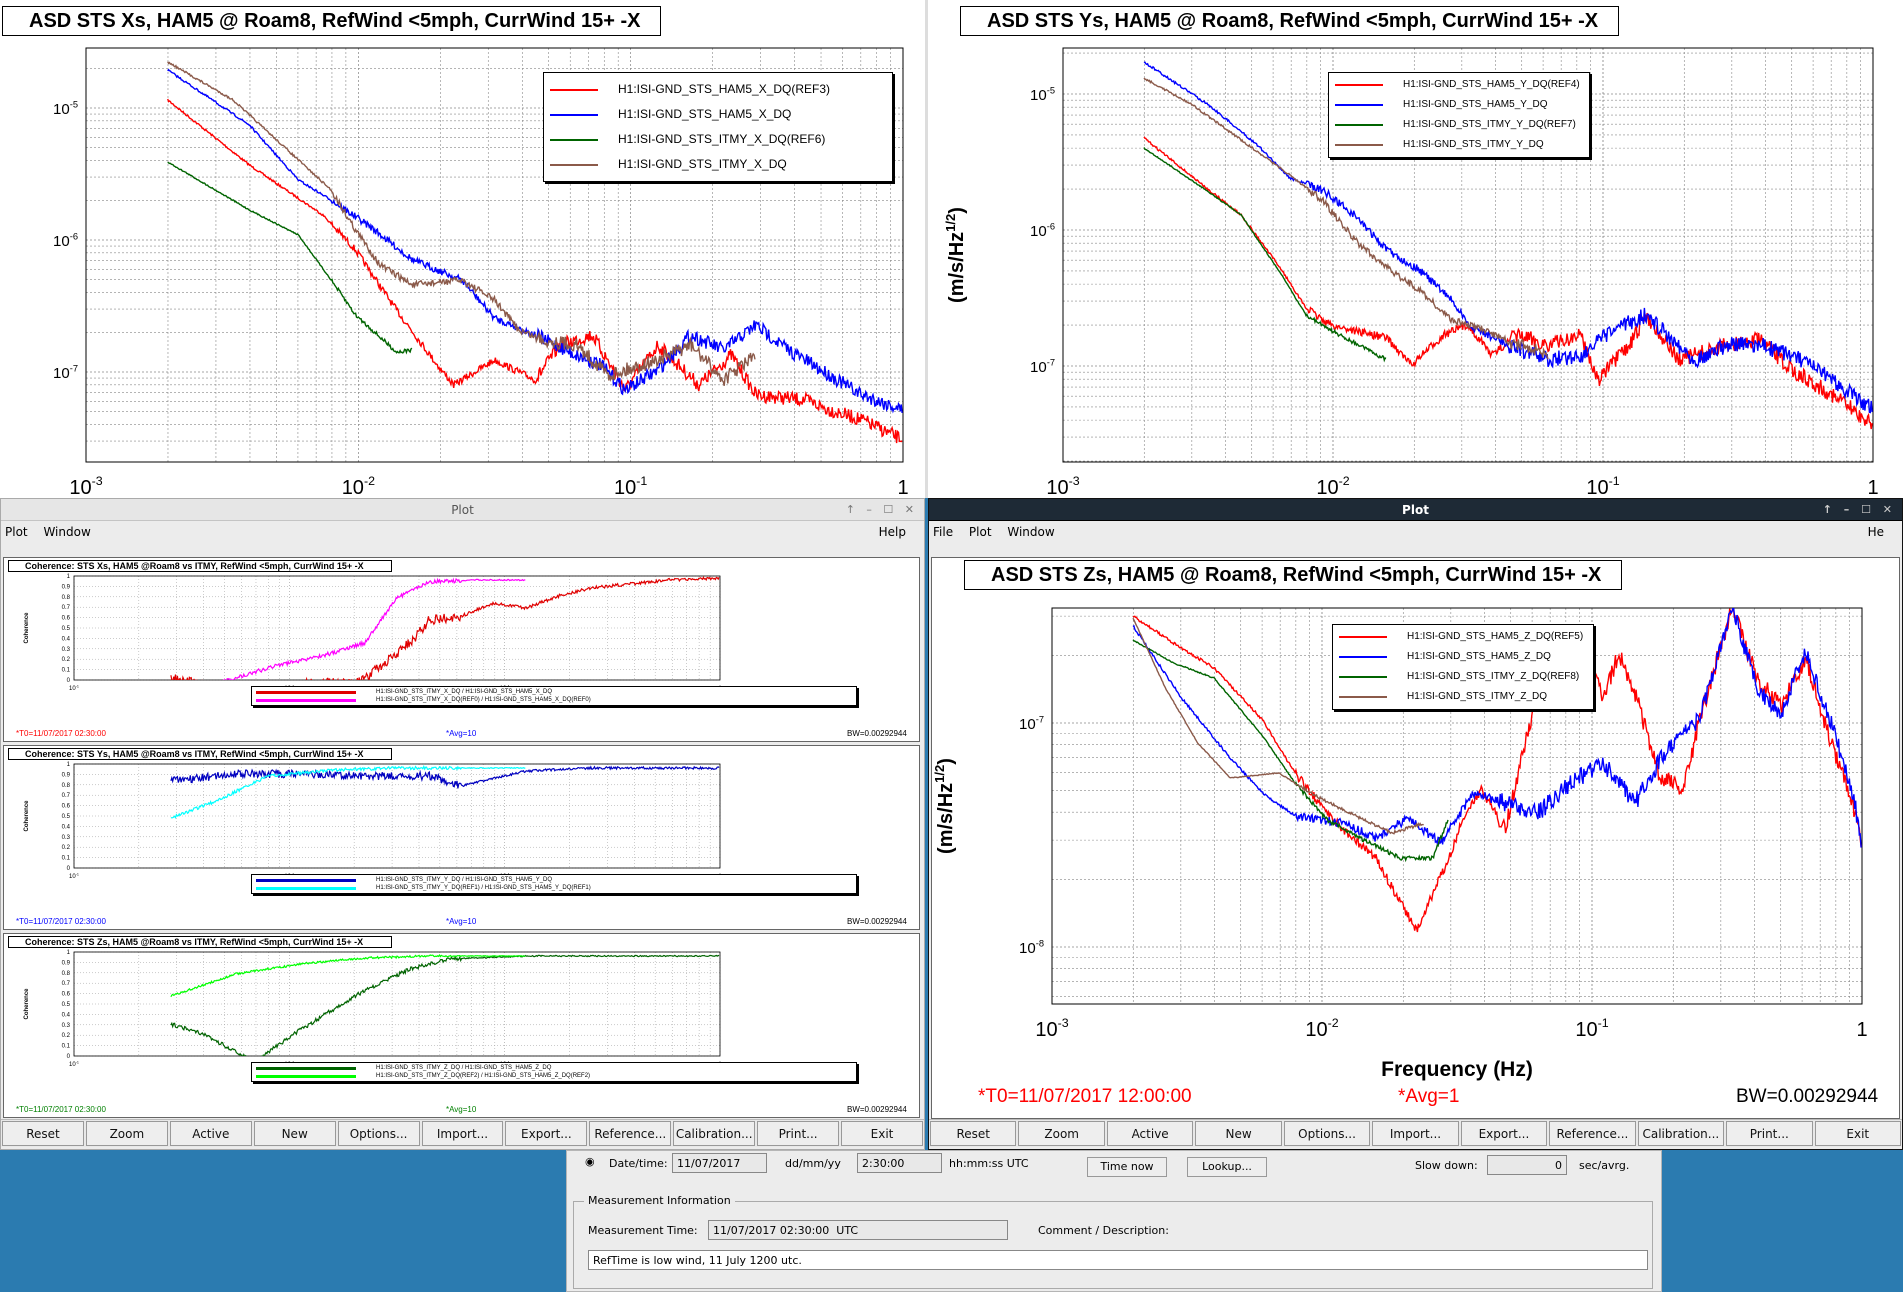  I want to click on data-series-ref4, so click(1508, 283).